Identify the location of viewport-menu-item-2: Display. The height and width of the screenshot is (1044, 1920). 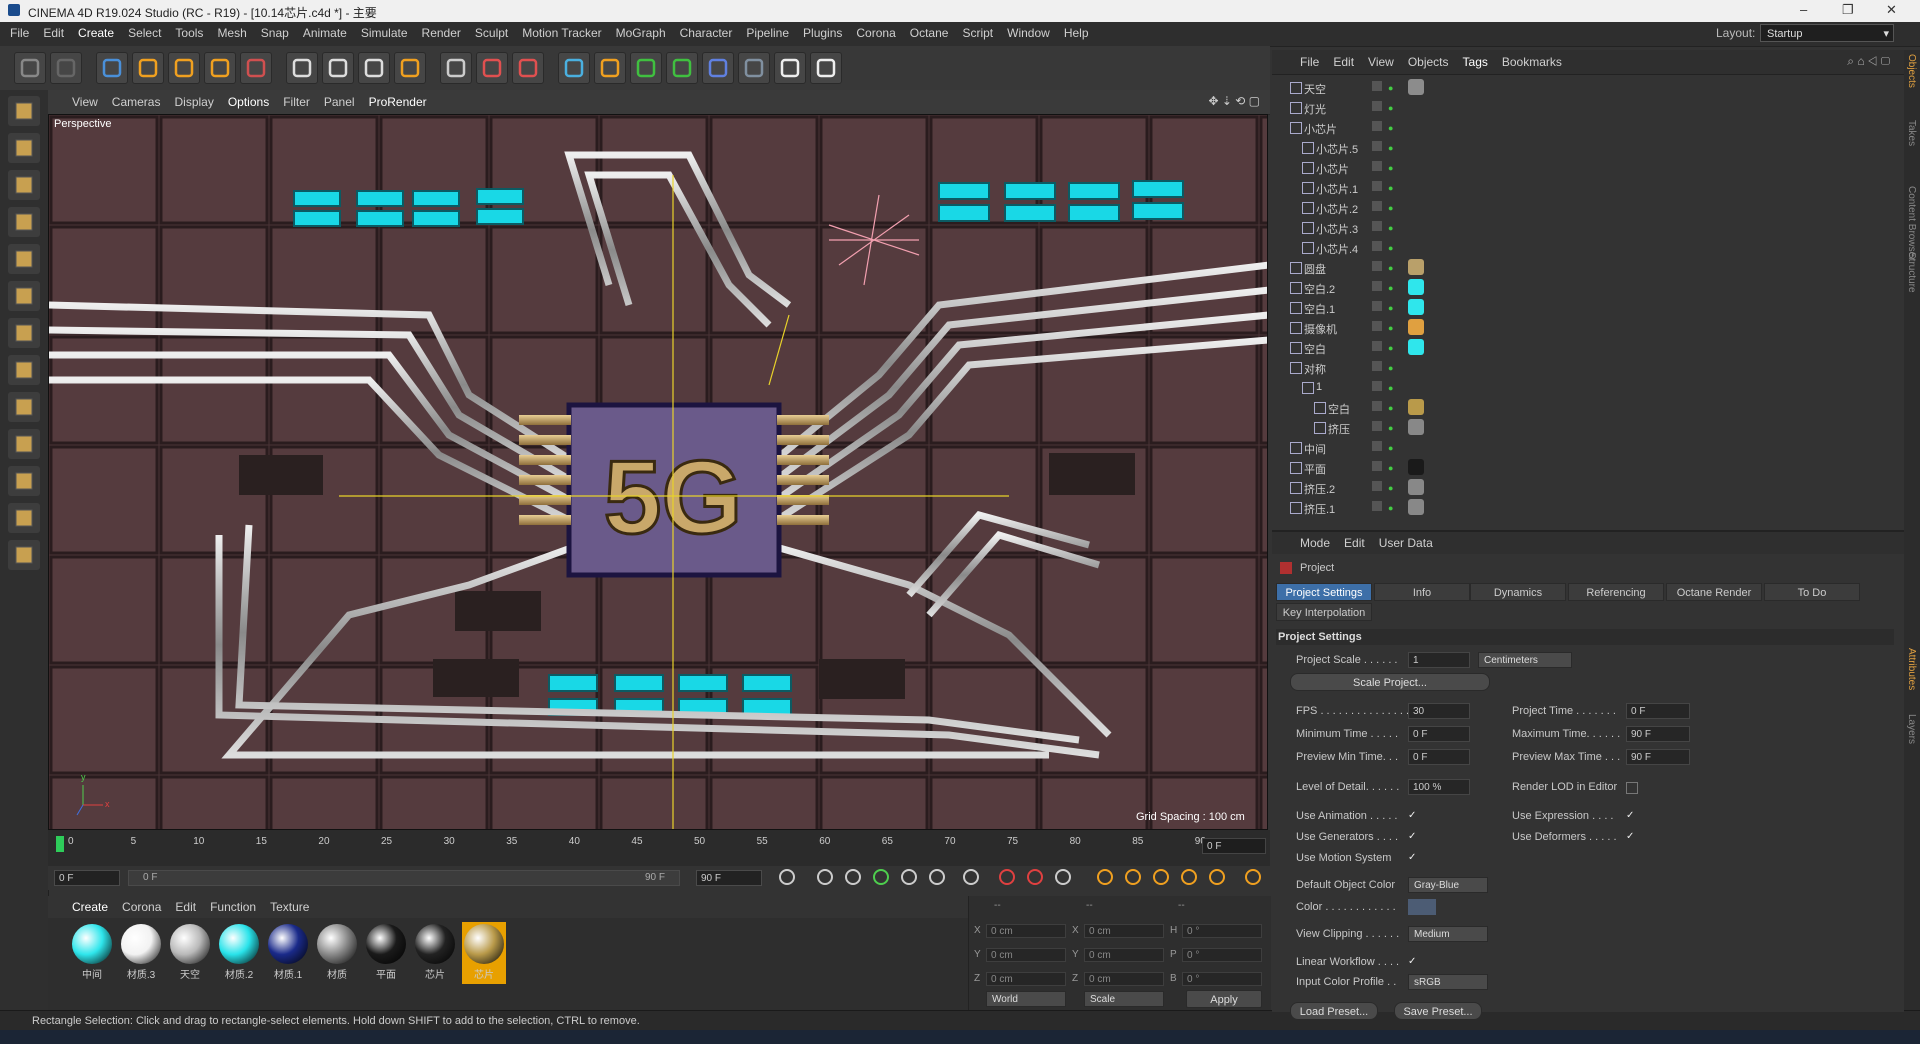
(193, 102).